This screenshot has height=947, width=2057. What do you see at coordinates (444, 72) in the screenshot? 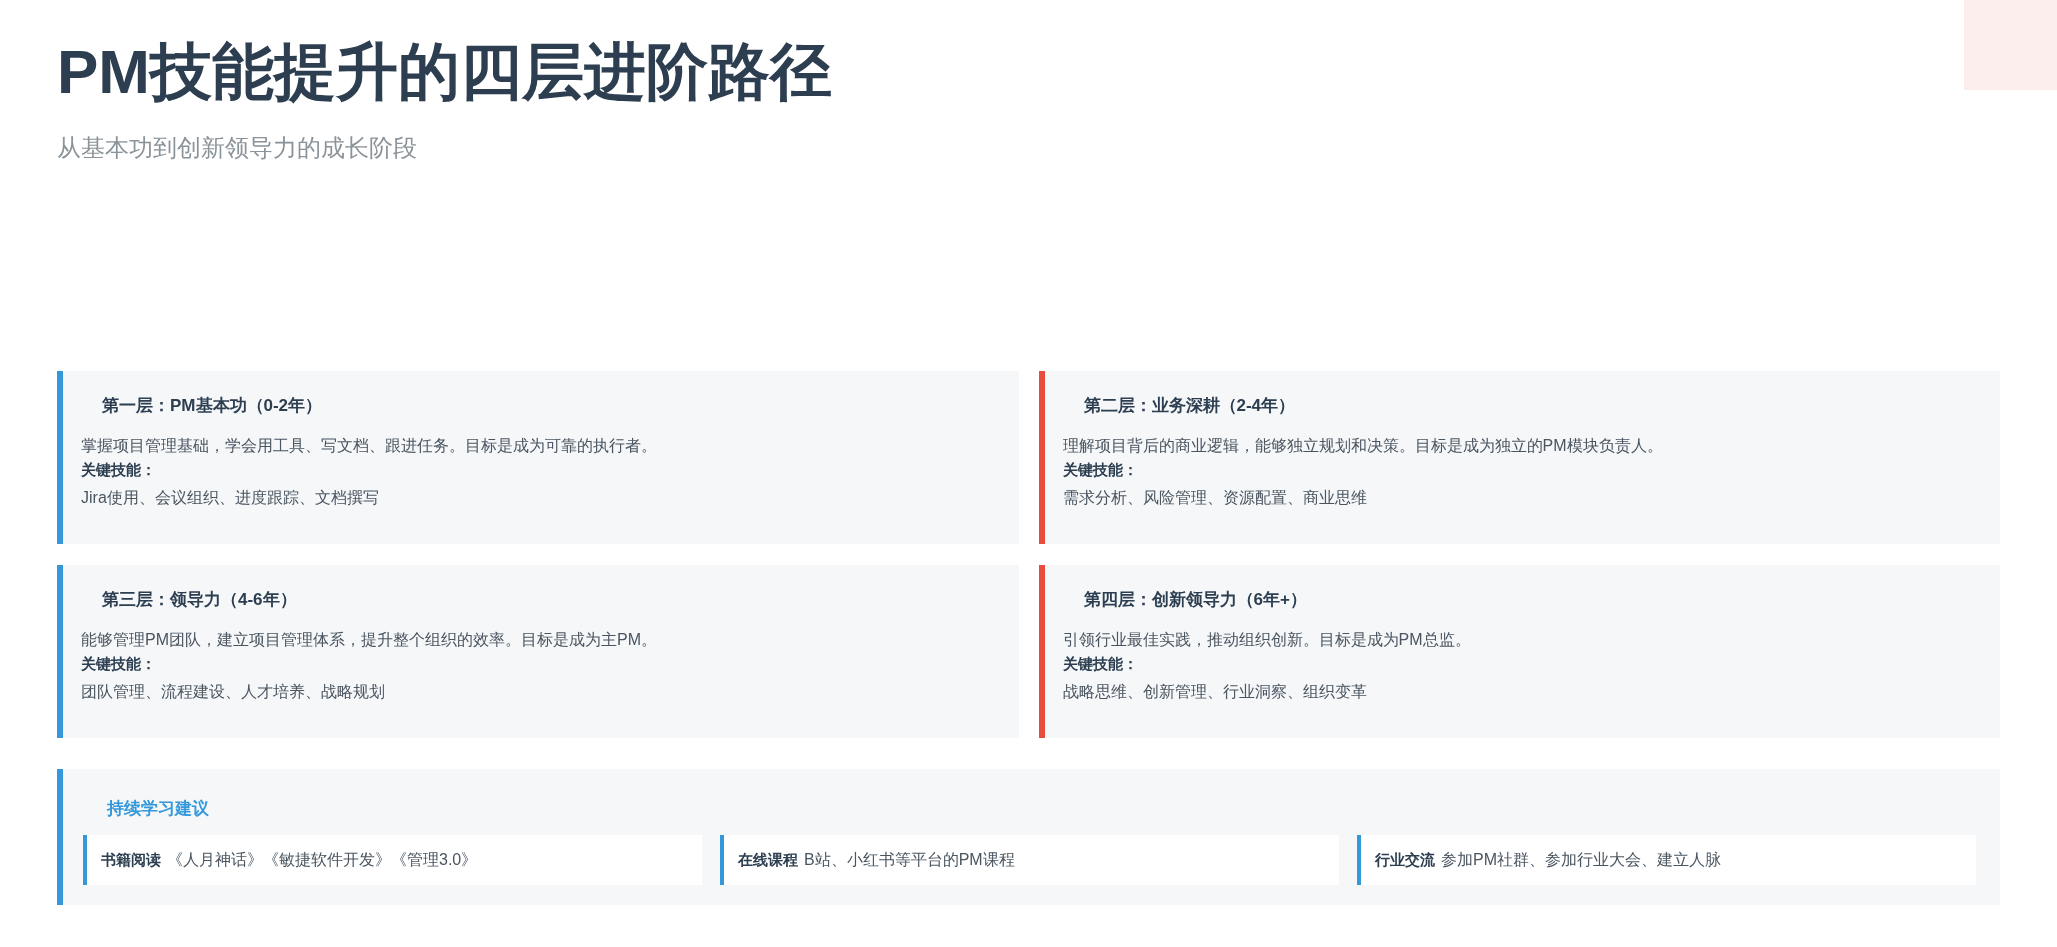
I see `page-title: PM技能提升的四层进阶路径` at bounding box center [444, 72].